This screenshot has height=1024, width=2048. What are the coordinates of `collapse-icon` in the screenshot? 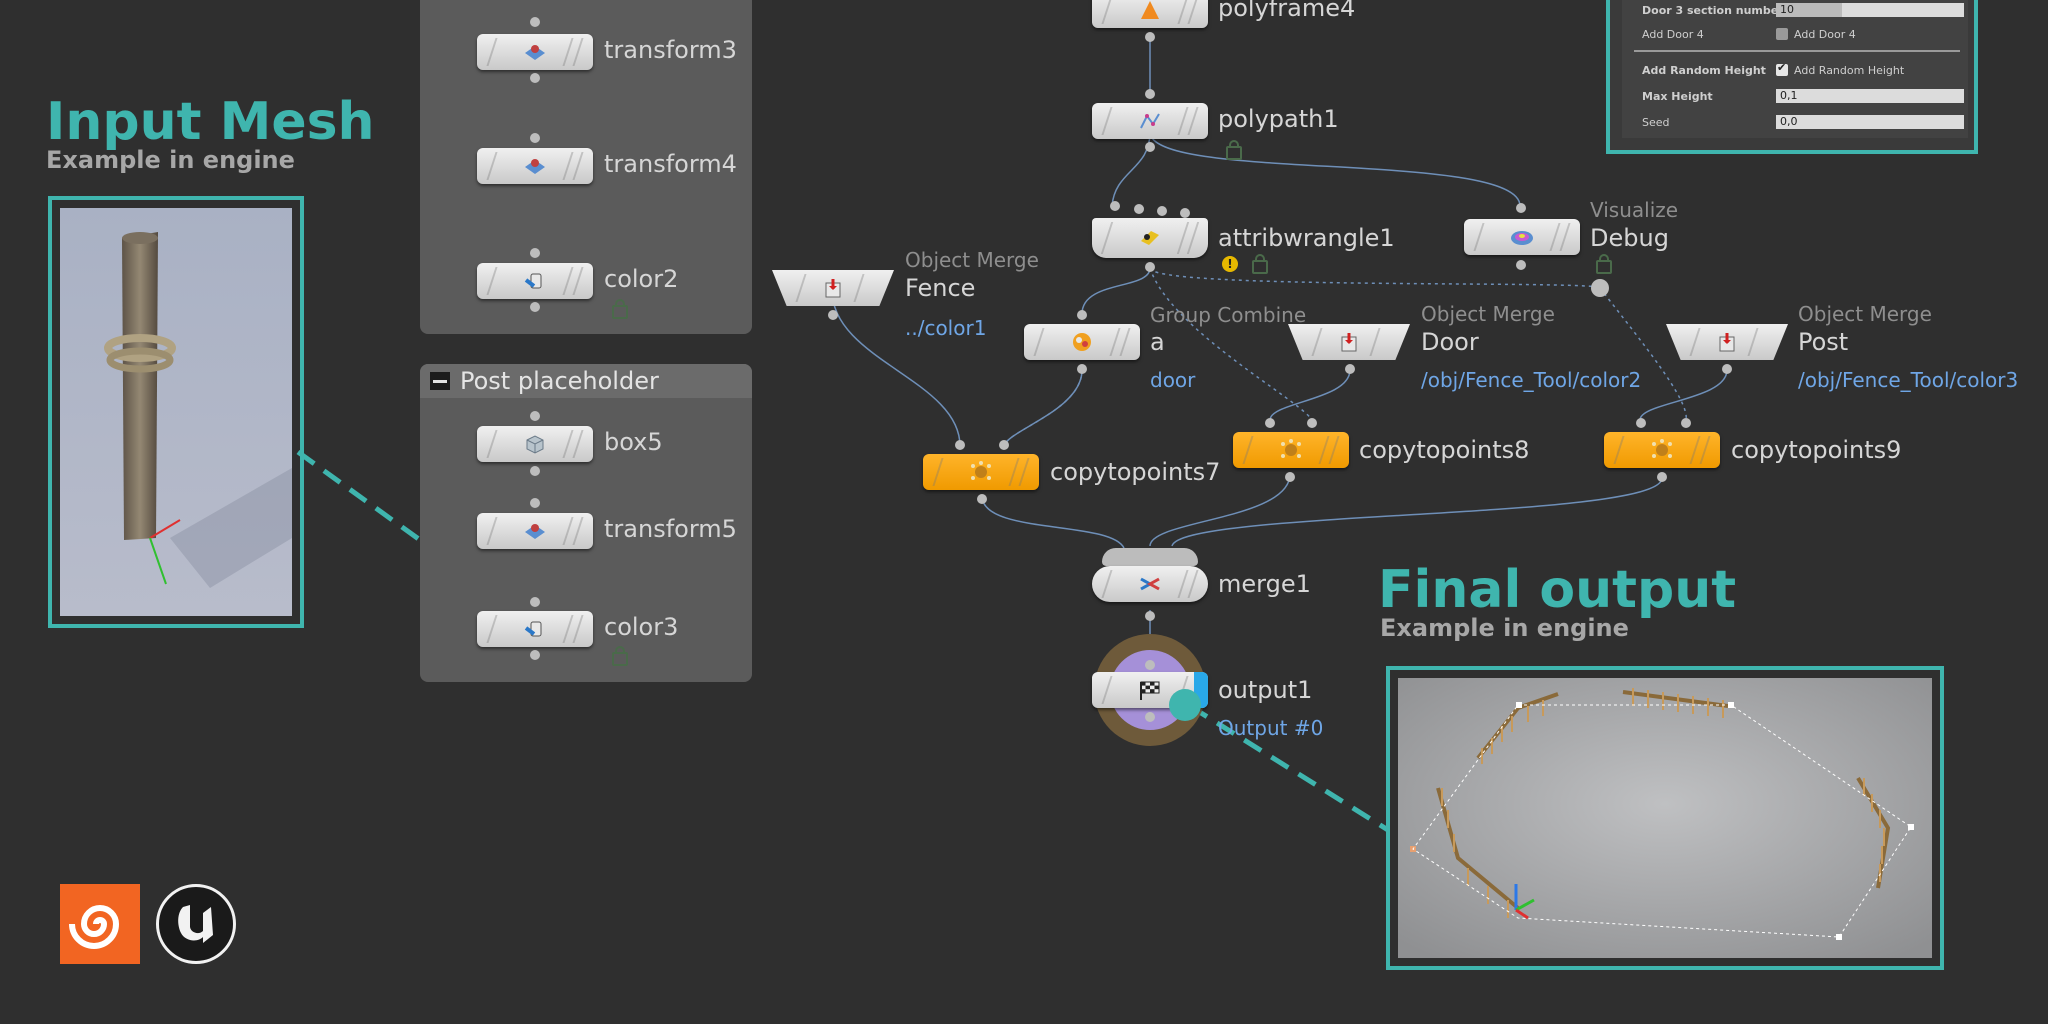 It's located at (440, 381).